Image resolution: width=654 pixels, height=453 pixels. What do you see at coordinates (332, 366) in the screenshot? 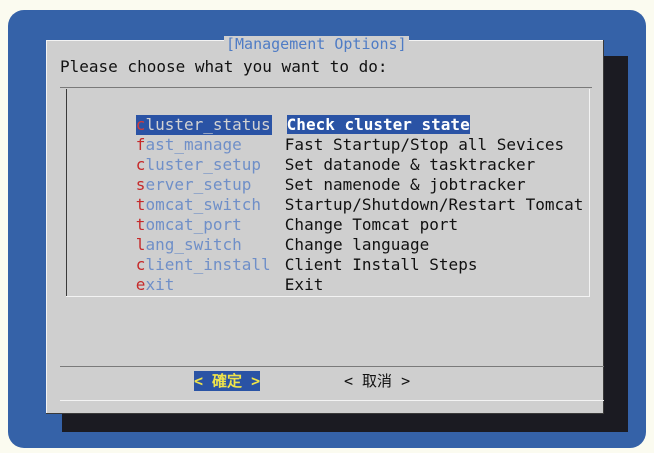
I see `button-bar-divider` at bounding box center [332, 366].